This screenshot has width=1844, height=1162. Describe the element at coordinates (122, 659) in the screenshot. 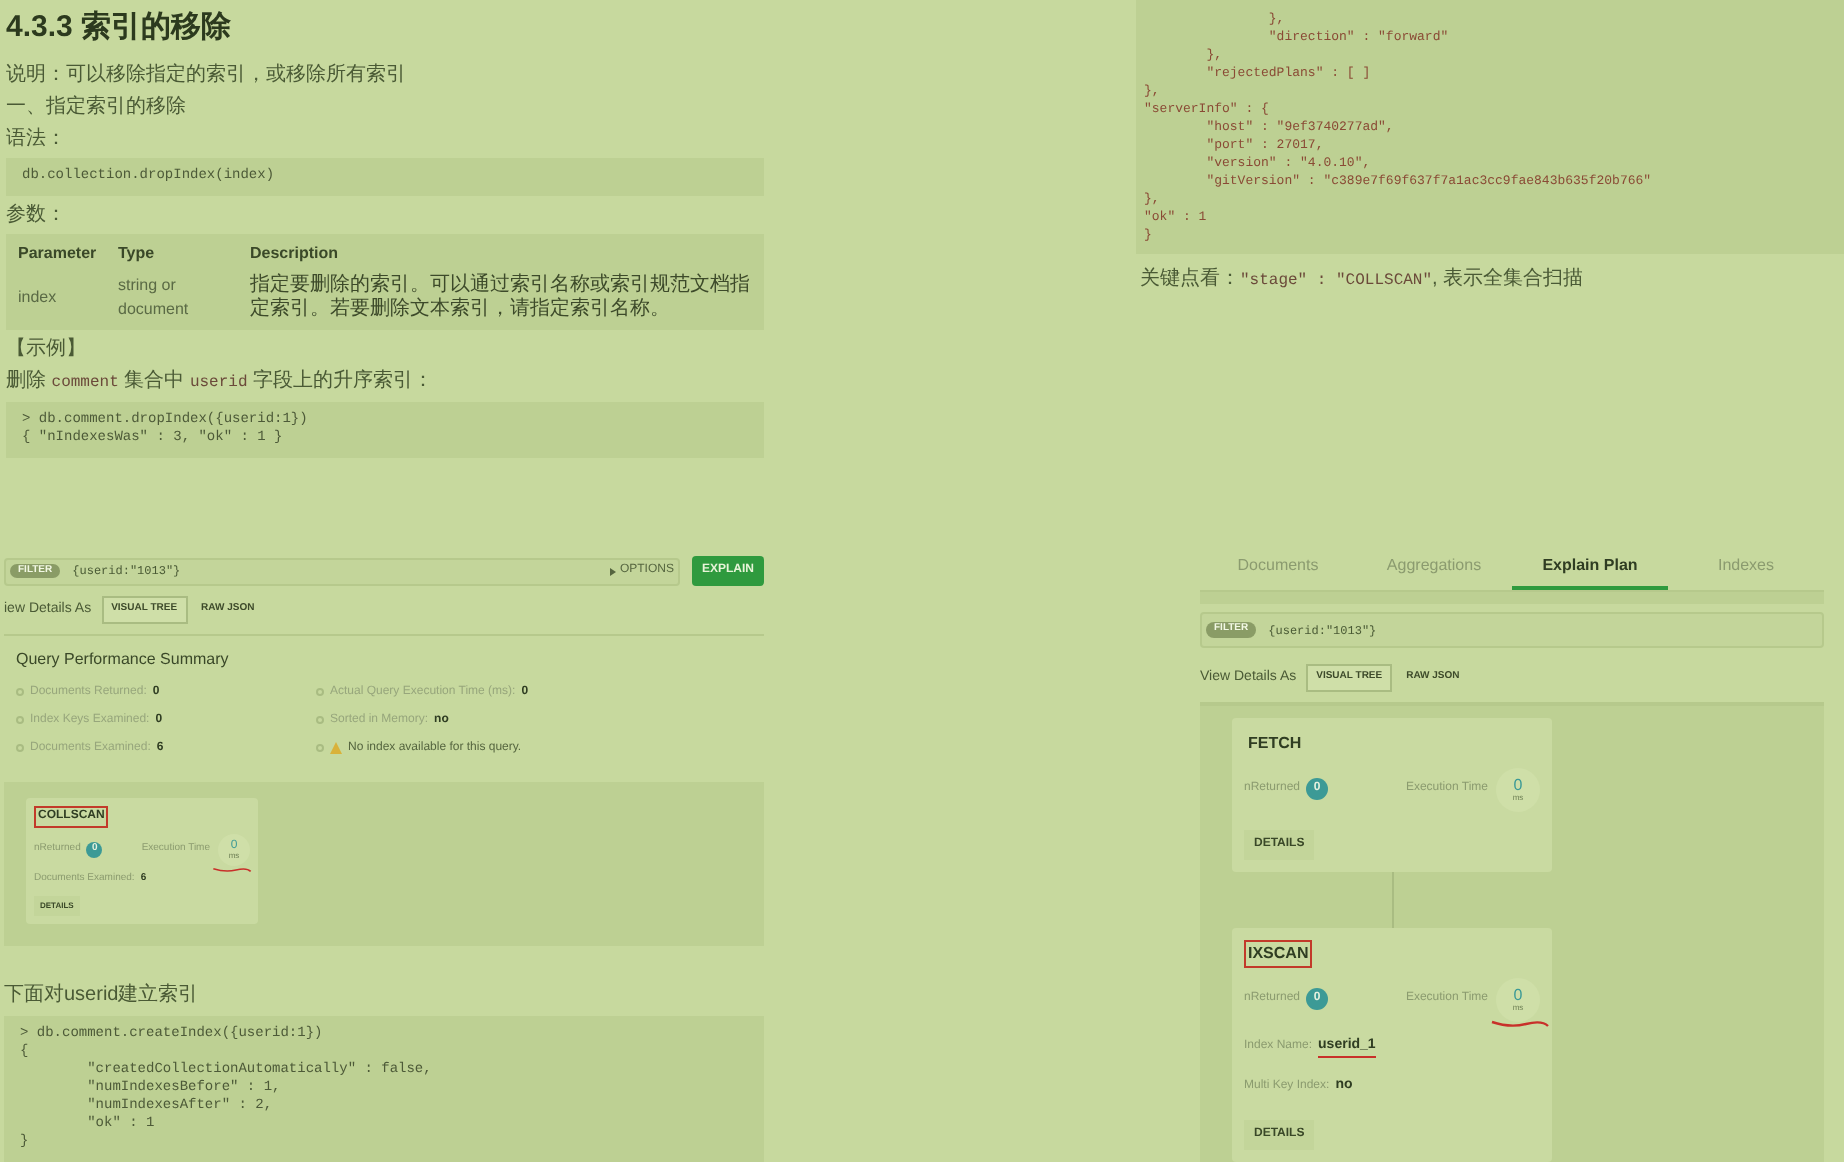

I see `summary-title: Query Performance Summary` at that location.